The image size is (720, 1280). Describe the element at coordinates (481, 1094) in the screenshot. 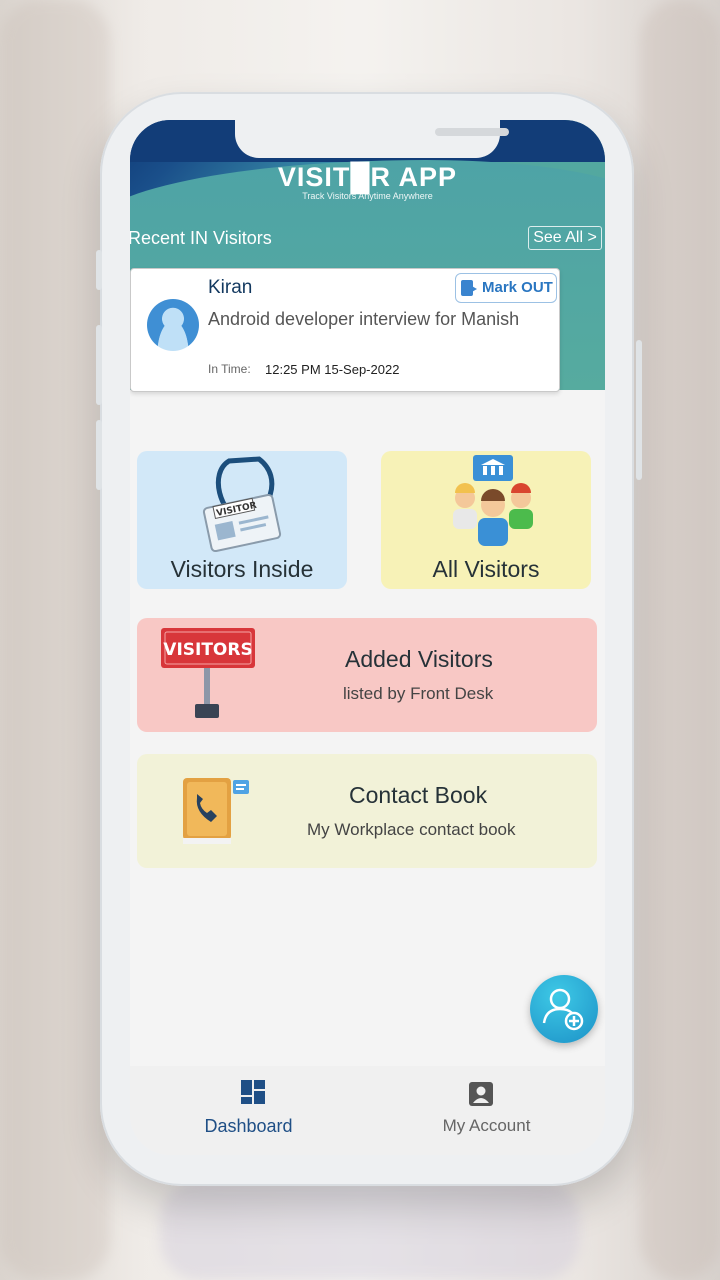

I see `account-icon` at that location.